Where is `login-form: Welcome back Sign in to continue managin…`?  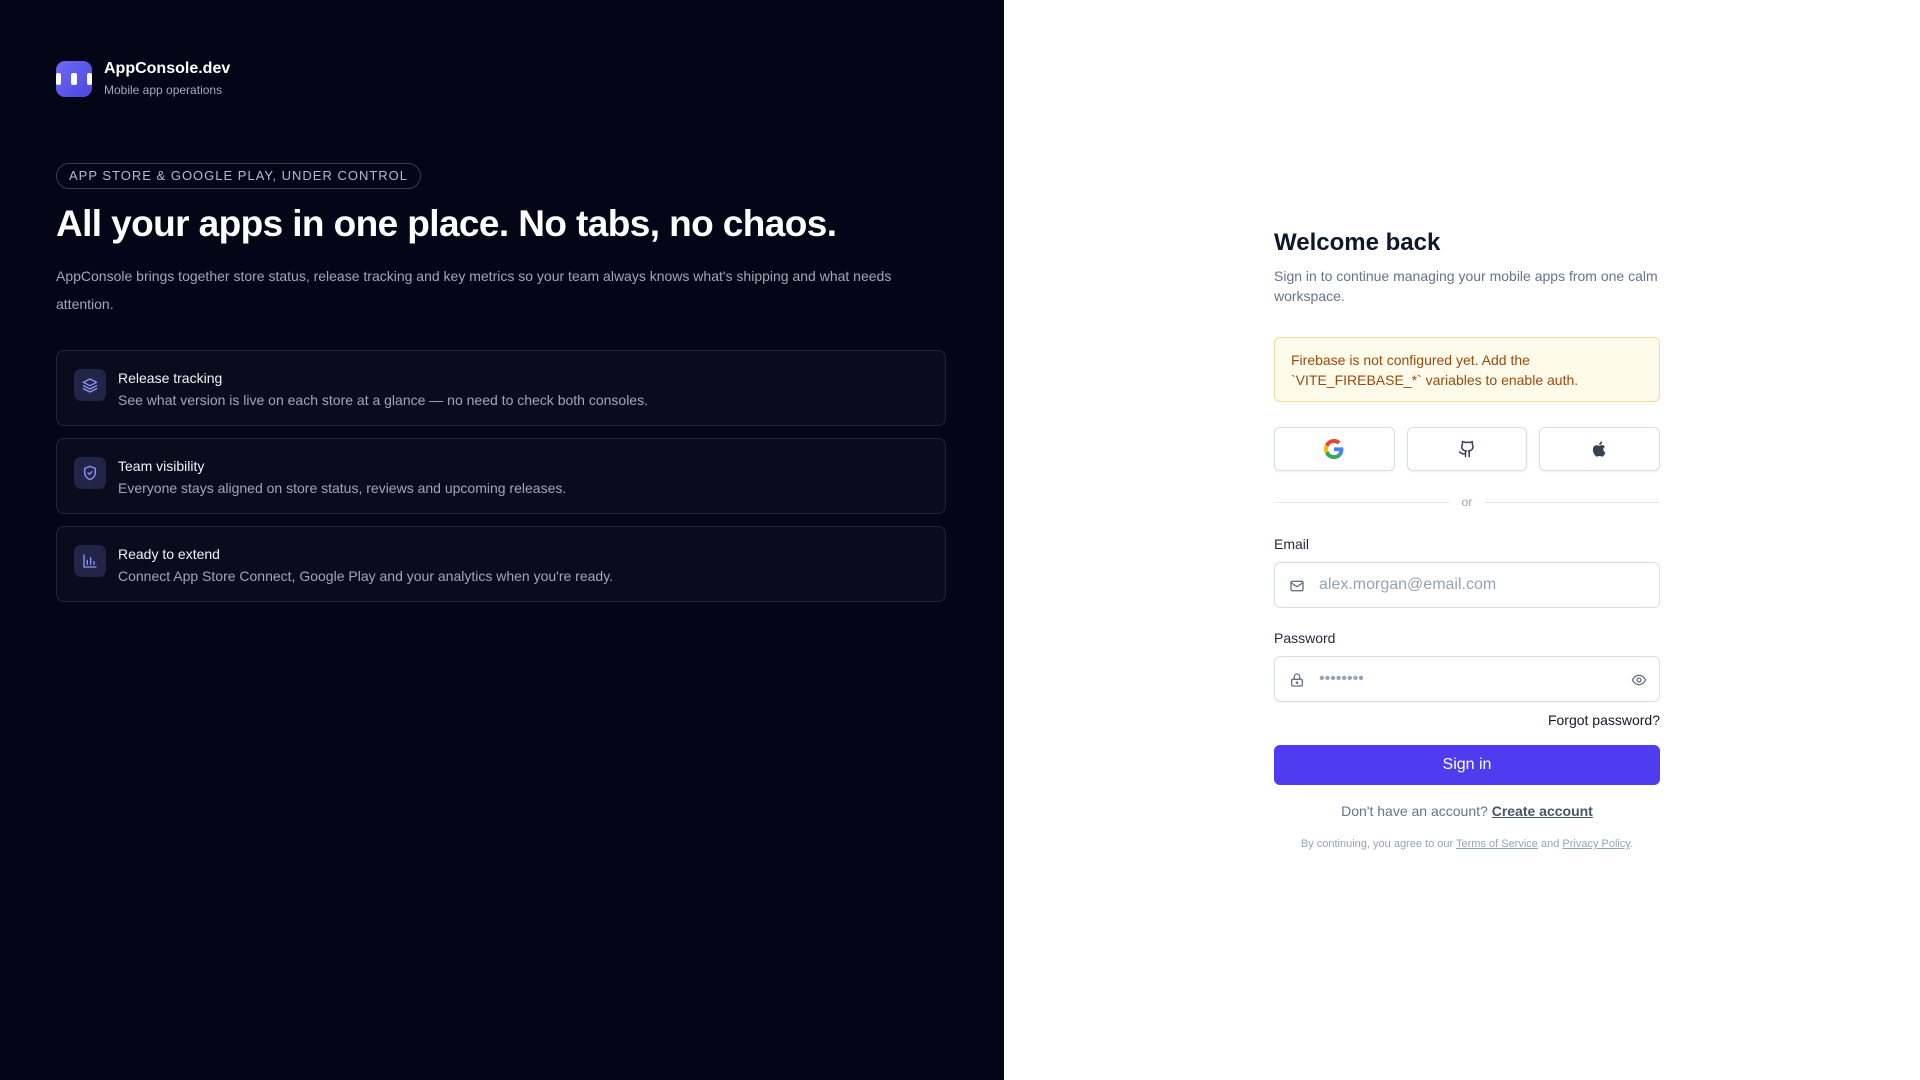 login-form: Welcome back Sign in to continue managin… is located at coordinates (1467, 540).